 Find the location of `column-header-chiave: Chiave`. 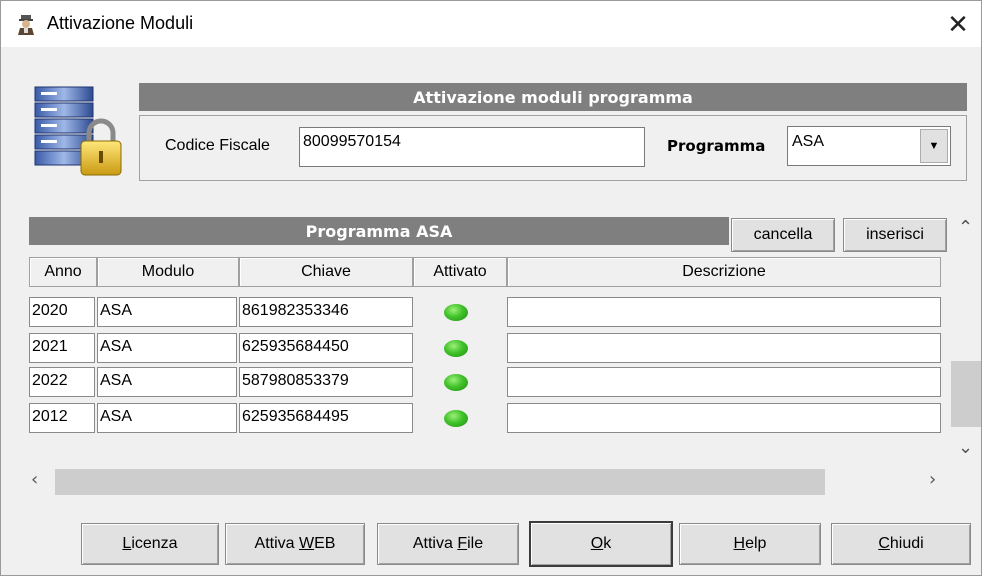

column-header-chiave: Chiave is located at coordinates (326, 272).